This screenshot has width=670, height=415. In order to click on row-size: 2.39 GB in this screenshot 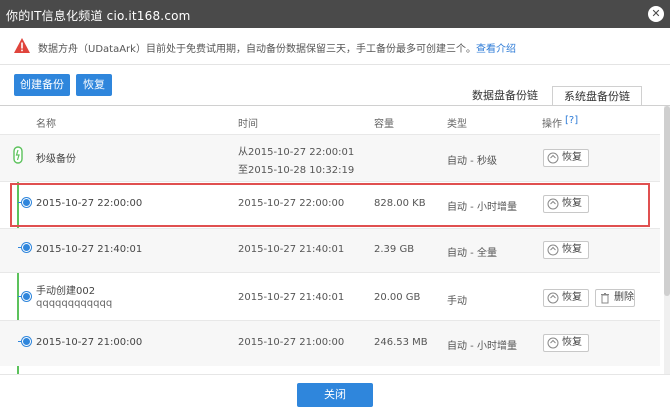, I will do `click(394, 249)`.